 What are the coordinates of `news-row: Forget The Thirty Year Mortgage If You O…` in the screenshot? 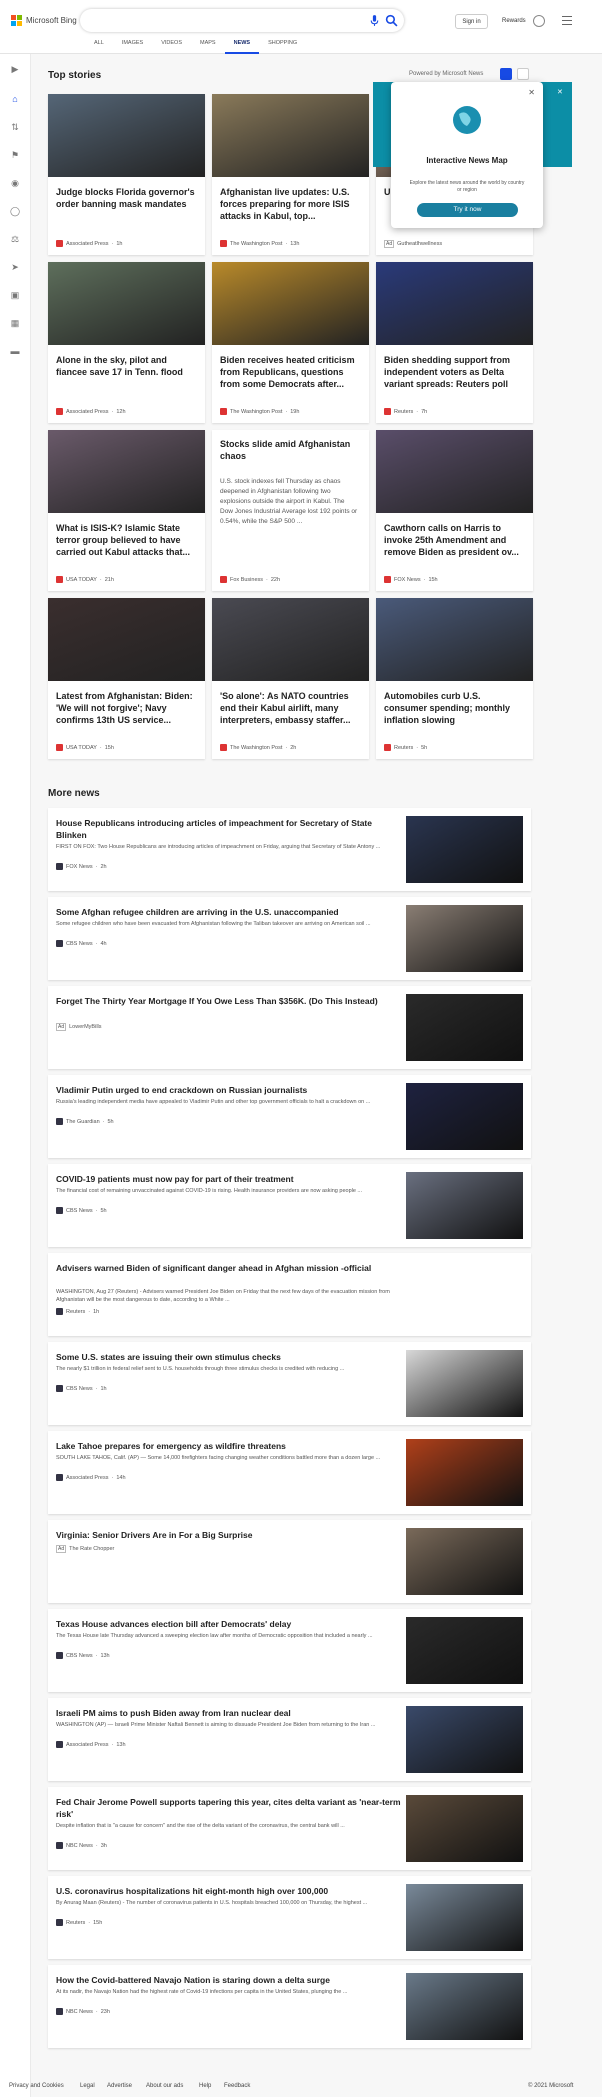 It's located at (289, 1027).